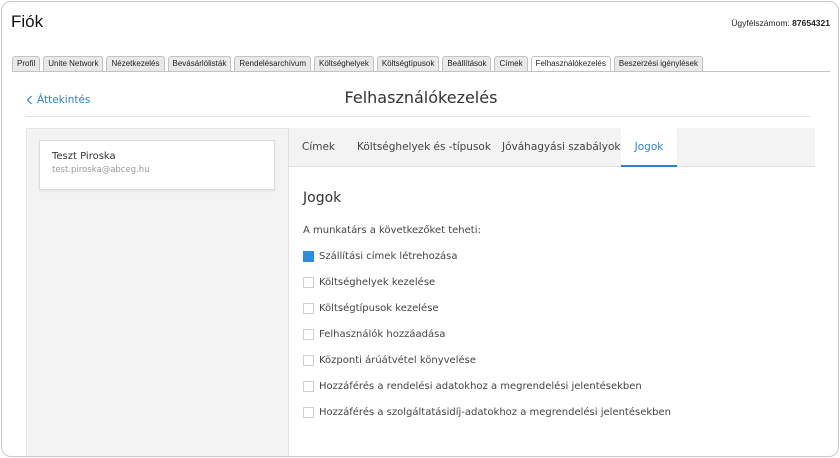 The width and height of the screenshot is (840, 458). I want to click on back-link: Áttekintés, so click(58, 100).